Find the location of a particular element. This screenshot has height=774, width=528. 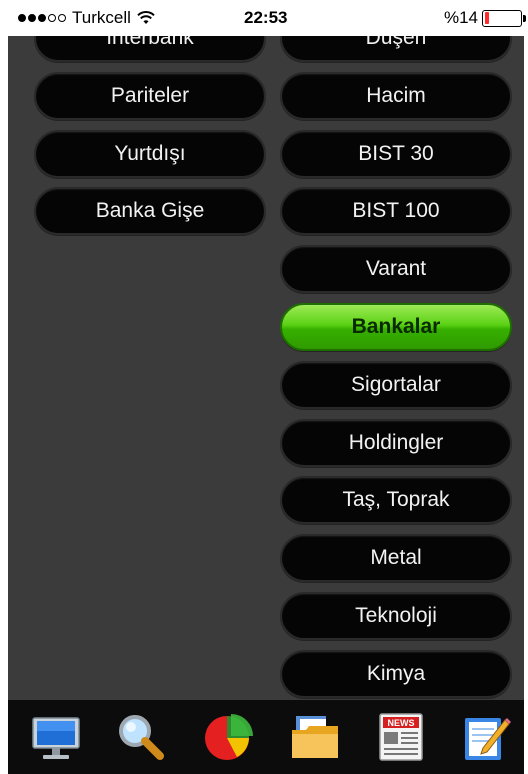

menu-button-label: İnterbank is located at coordinates (150, 42).